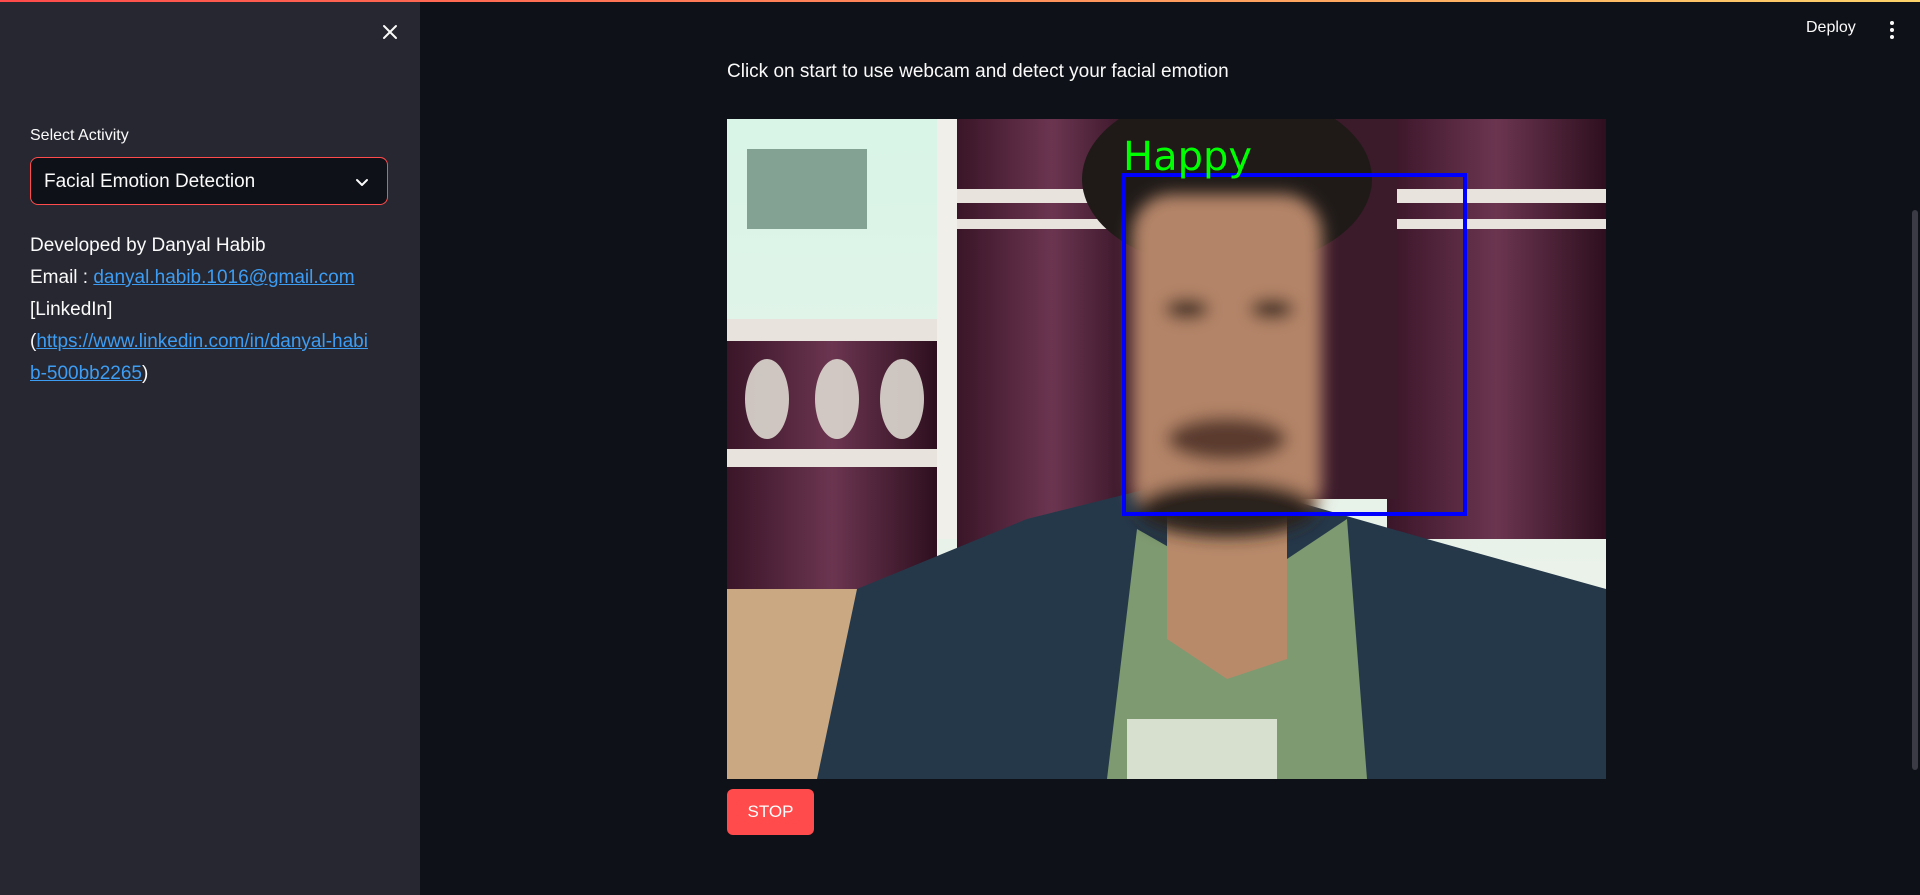  I want to click on kebab-menu-icon, so click(1892, 30).